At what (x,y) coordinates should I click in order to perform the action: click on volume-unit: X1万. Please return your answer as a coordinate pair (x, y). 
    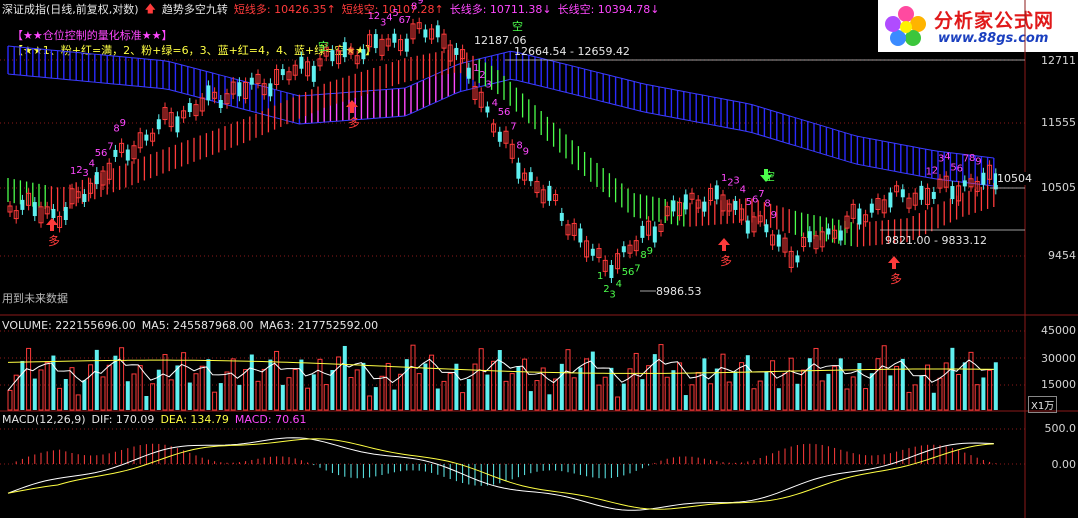
    Looking at the image, I should click on (1043, 404).